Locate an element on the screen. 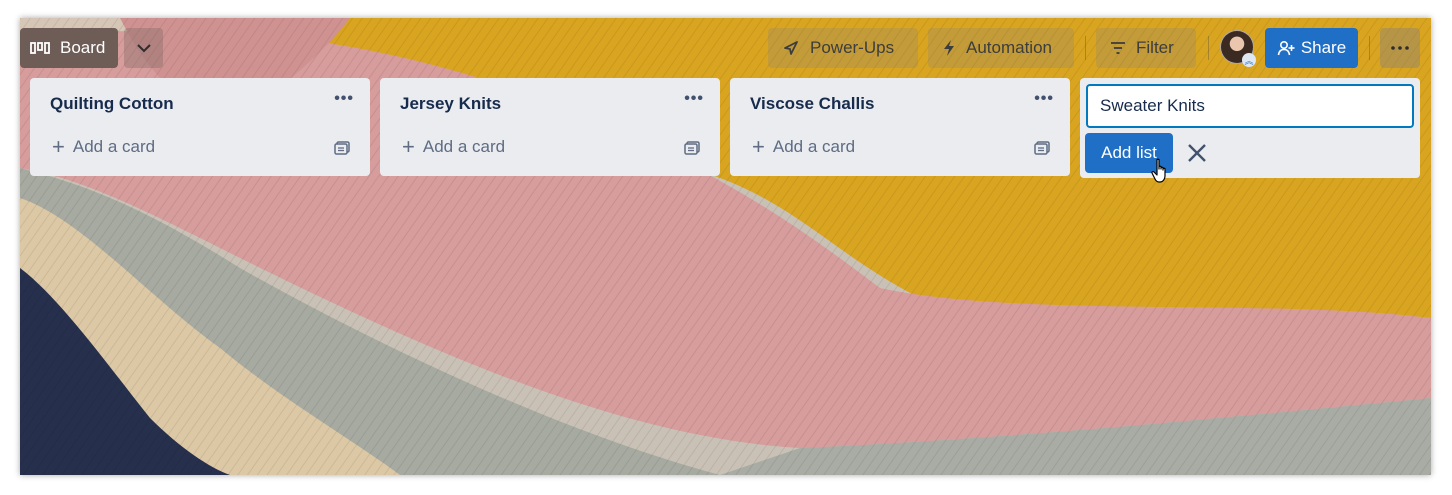 The image size is (1452, 495). bolt-icon is located at coordinates (949, 48).